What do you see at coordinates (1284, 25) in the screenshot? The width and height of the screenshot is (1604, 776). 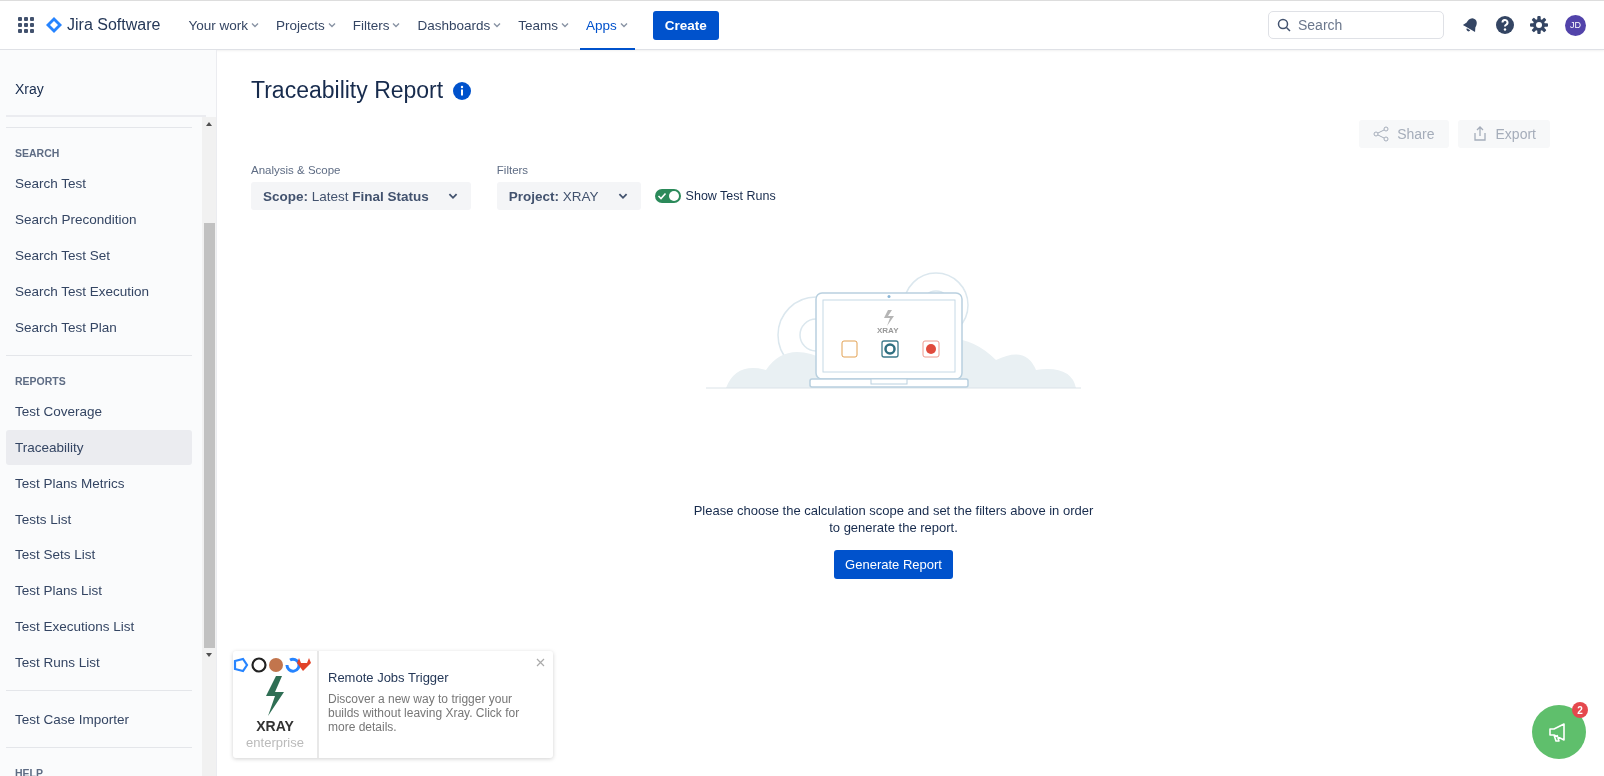 I see `search-icon` at bounding box center [1284, 25].